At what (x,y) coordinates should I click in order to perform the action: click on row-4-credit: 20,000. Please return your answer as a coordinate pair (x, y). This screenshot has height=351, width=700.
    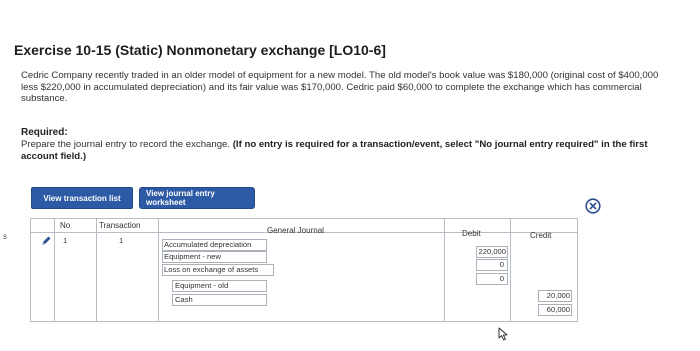
    Looking at the image, I should click on (558, 295).